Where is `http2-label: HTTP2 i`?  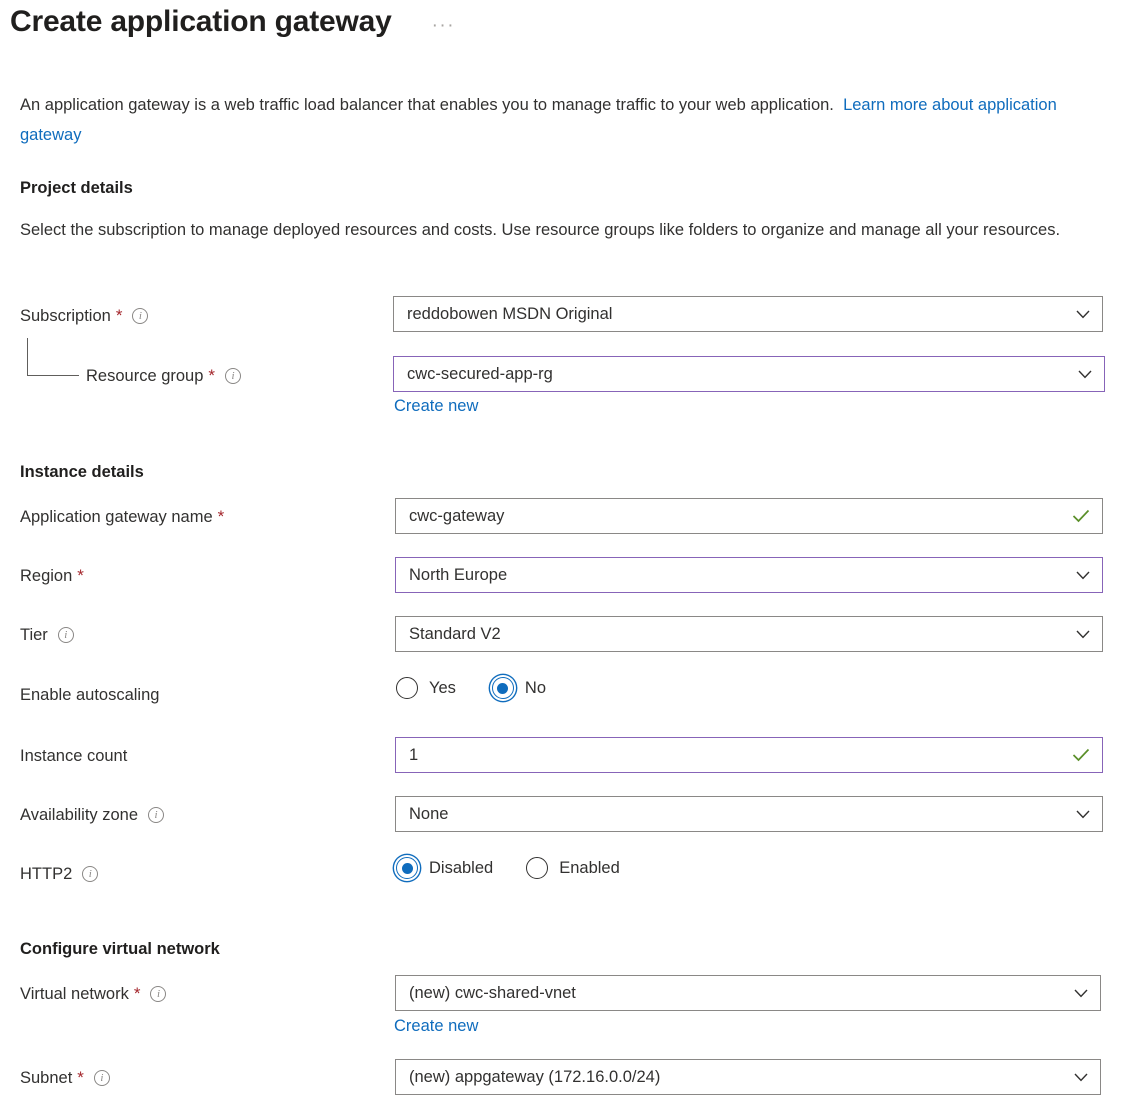
http2-label: HTTP2 i is located at coordinates (59, 874).